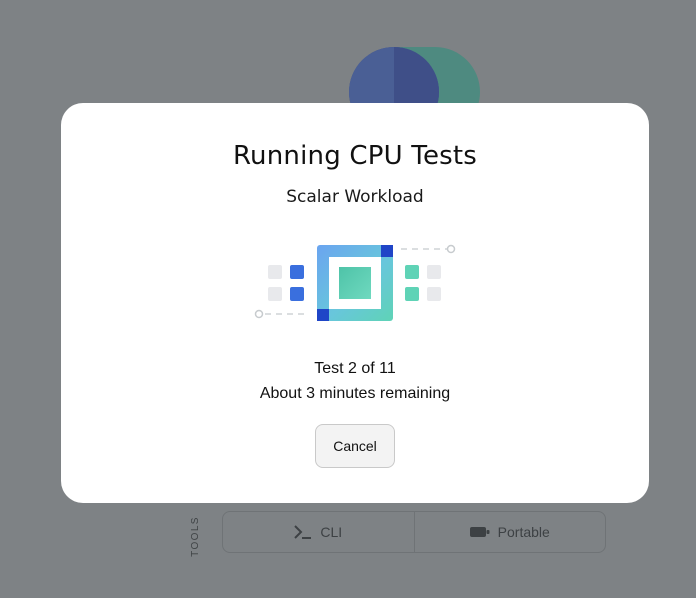  Describe the element at coordinates (195, 536) in the screenshot. I see `tools-section-label: TOOLS` at that location.